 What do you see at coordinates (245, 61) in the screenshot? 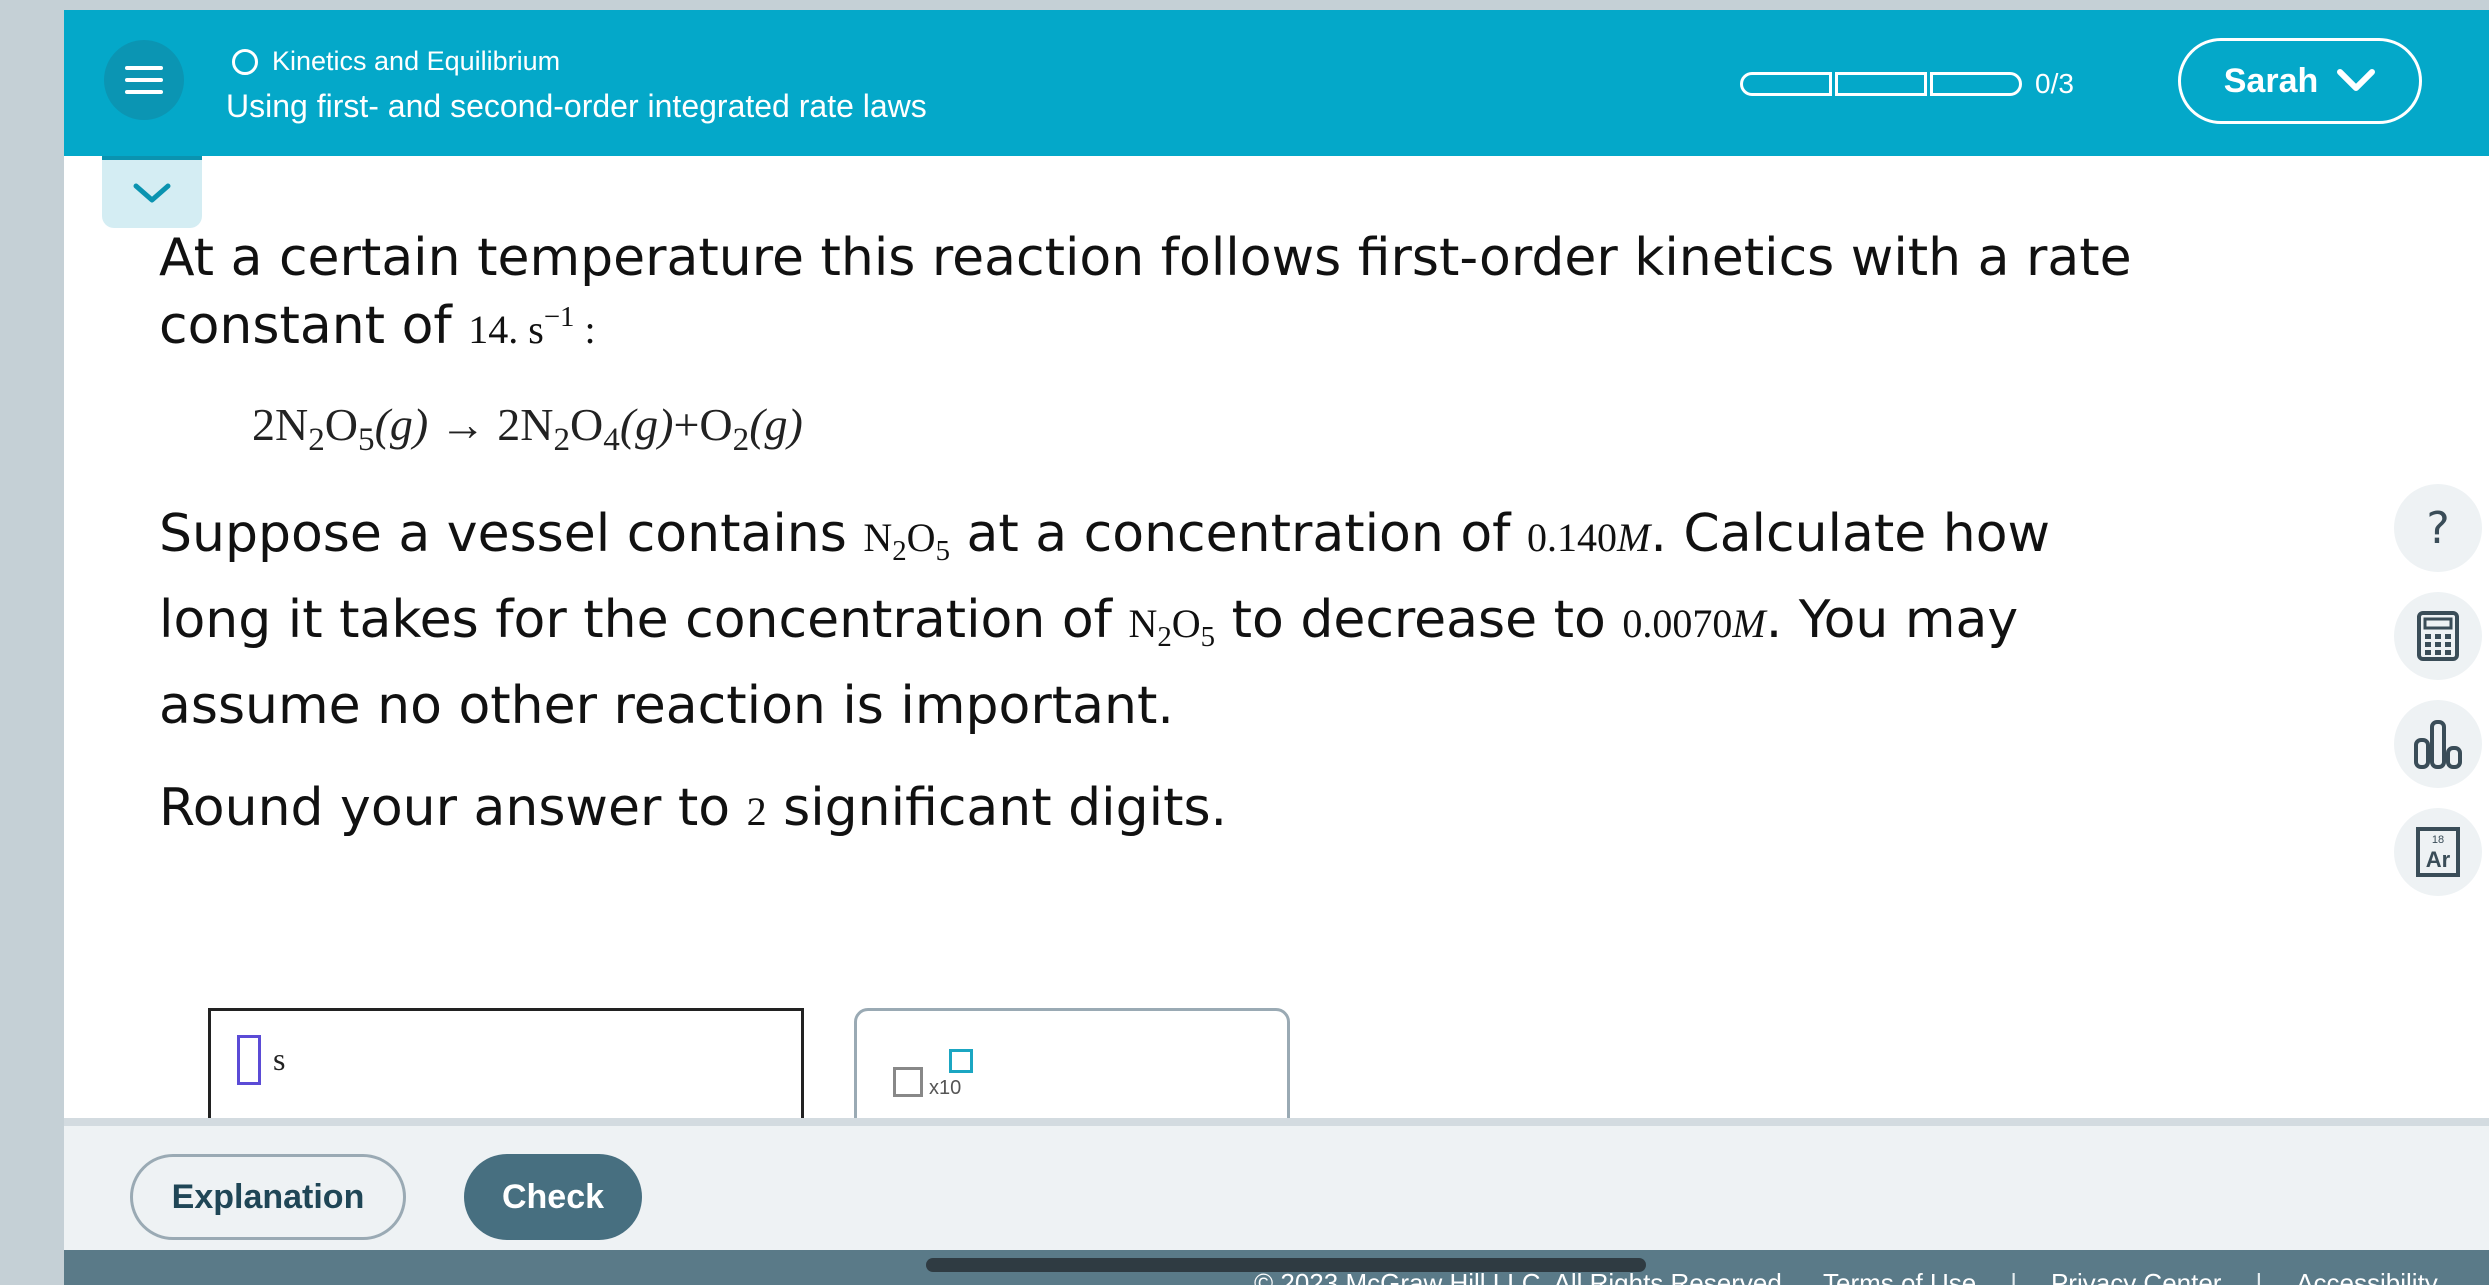
I see `circle-icon` at bounding box center [245, 61].